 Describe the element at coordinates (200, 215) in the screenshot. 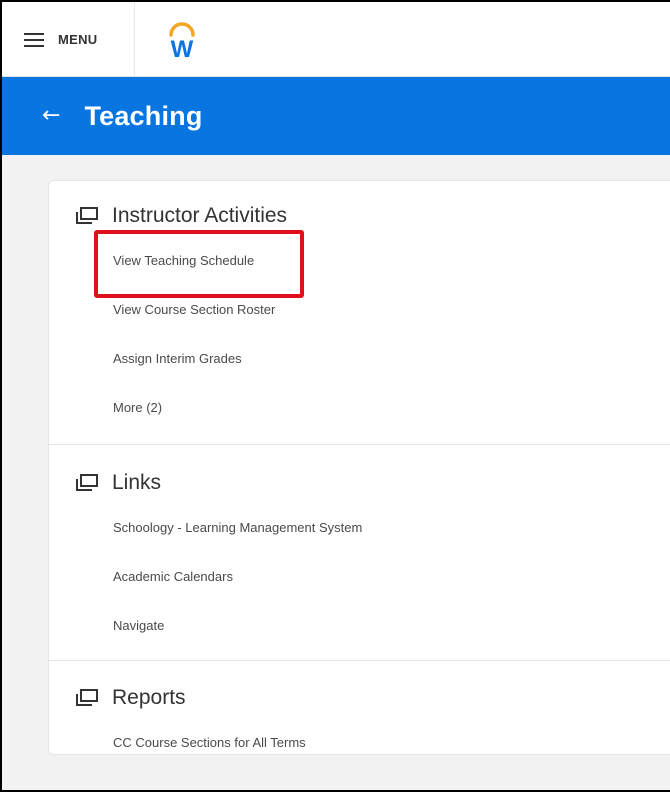

I see `section-title: Instructor Activities` at that location.